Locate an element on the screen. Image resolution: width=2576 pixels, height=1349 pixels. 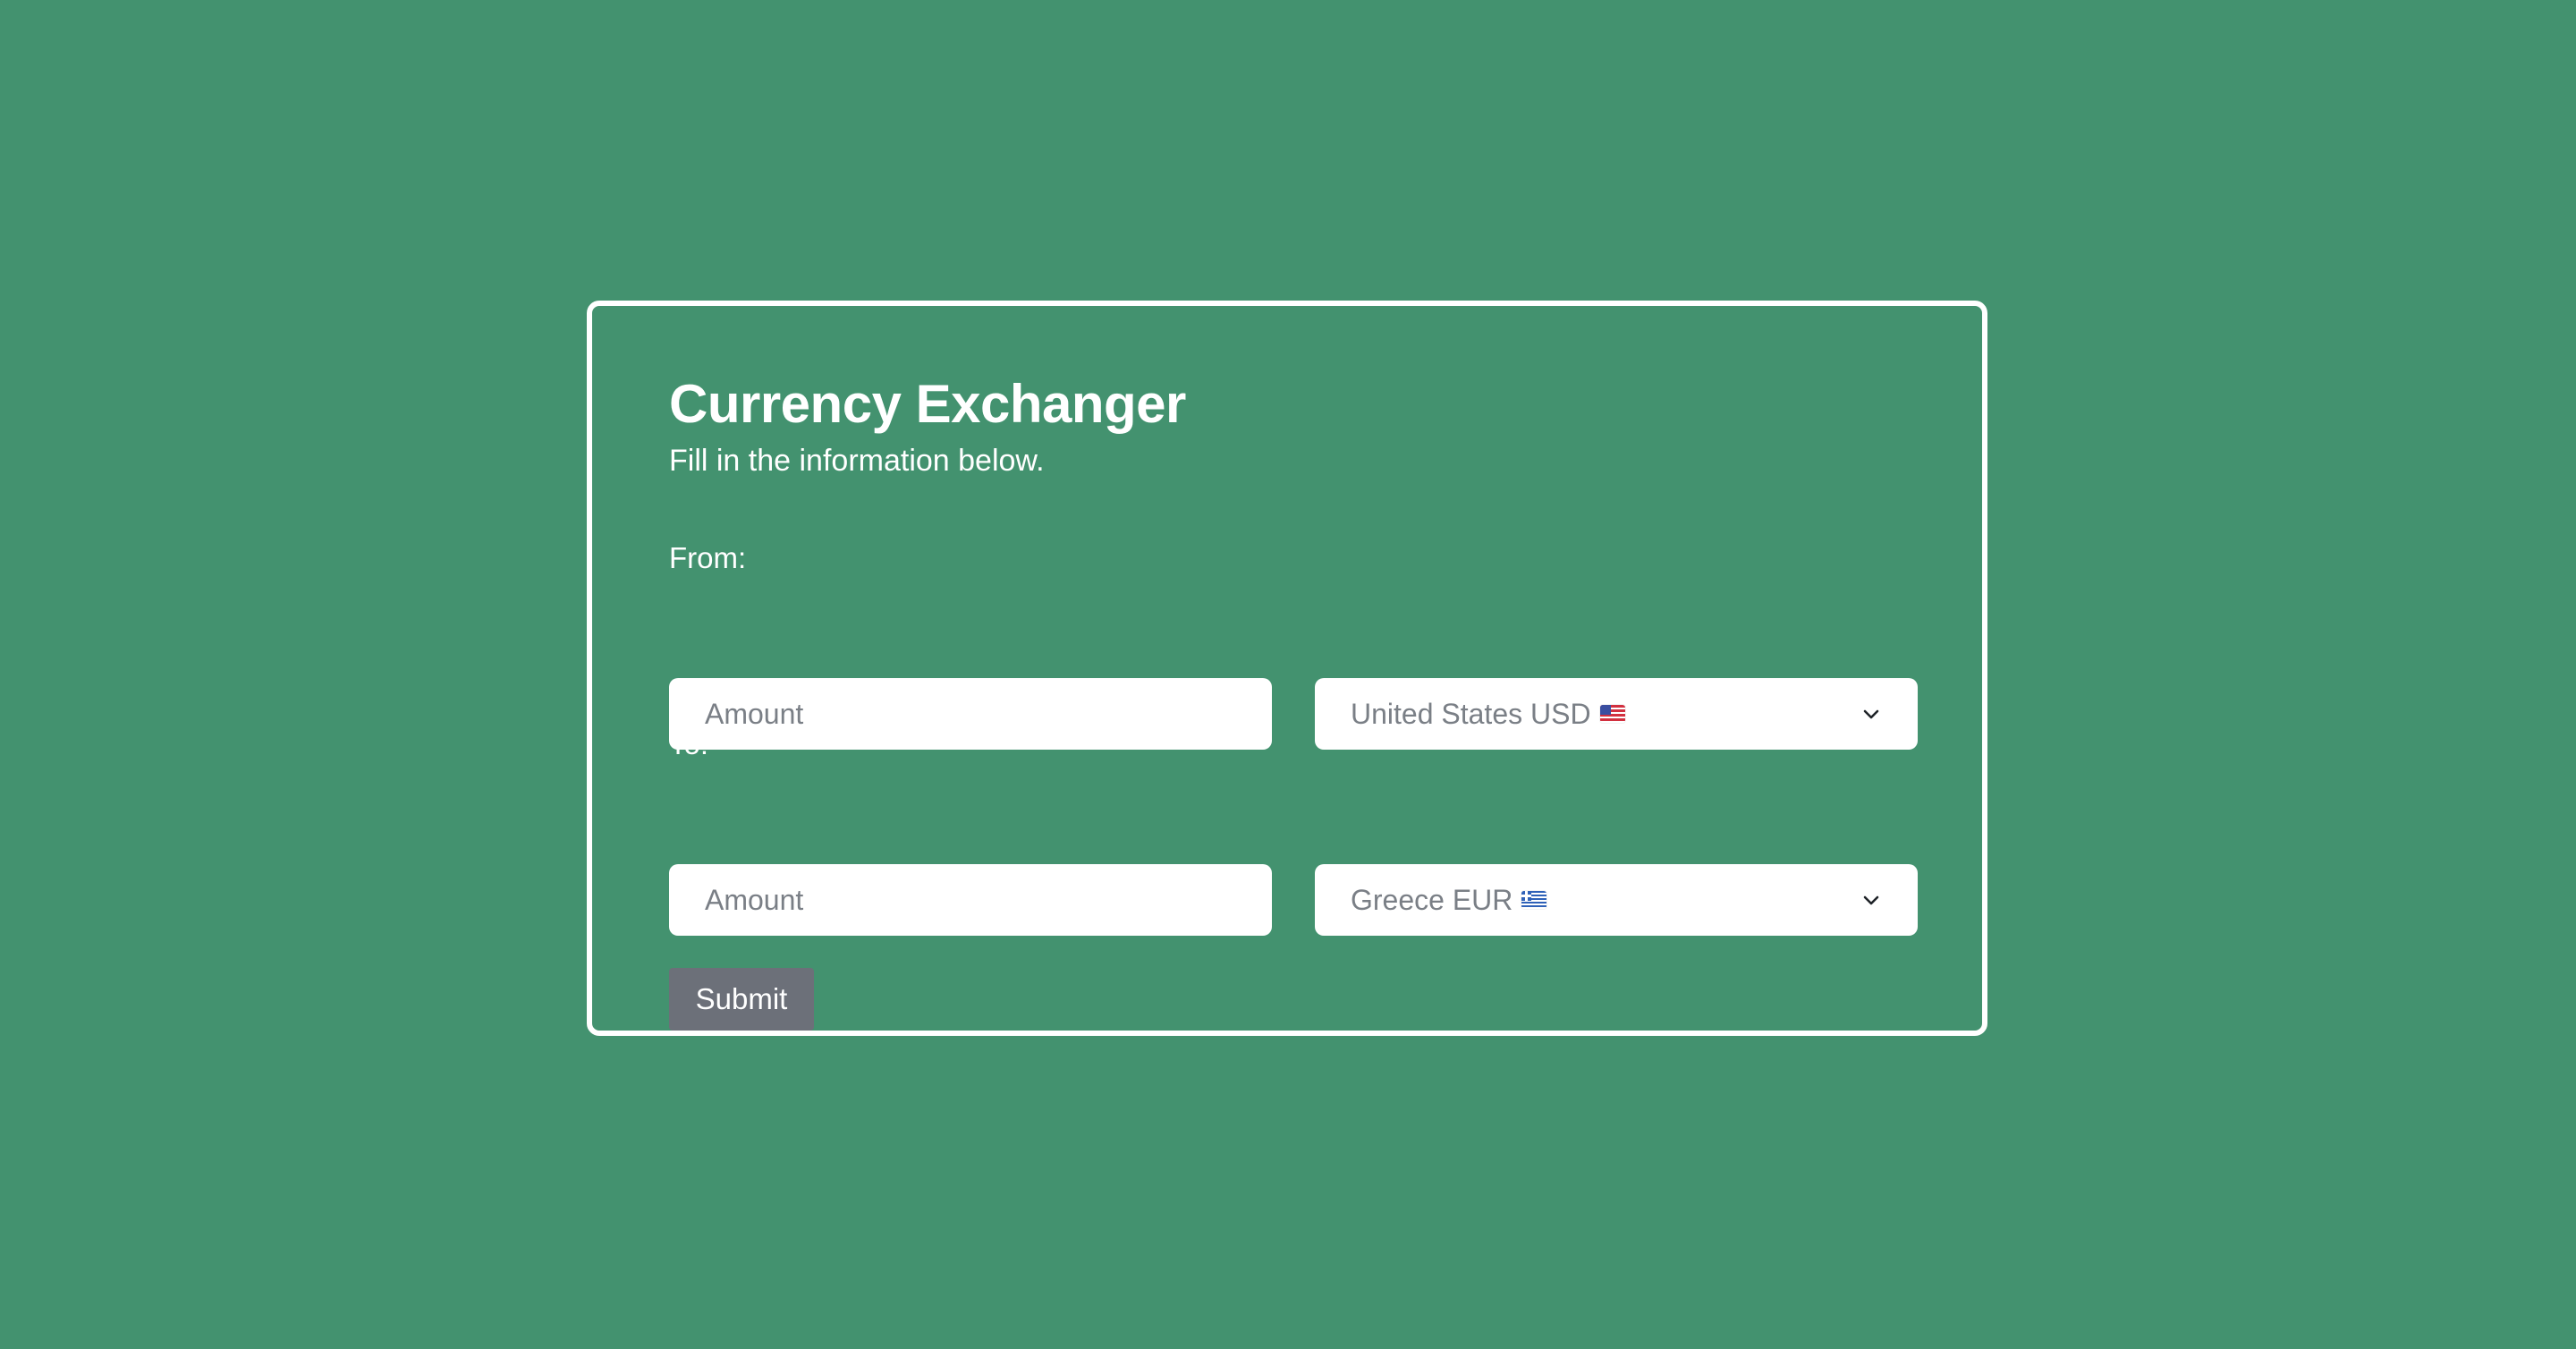
to-currency-select: Greece EUR is located at coordinates (1616, 900).